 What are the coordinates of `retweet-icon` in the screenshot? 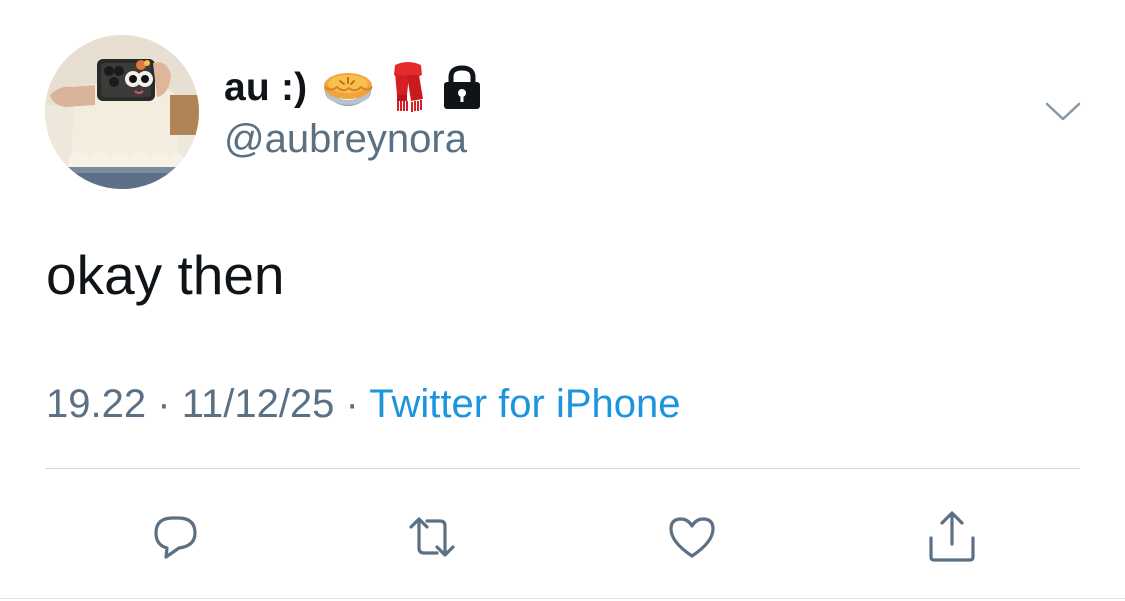 It's located at (432, 537).